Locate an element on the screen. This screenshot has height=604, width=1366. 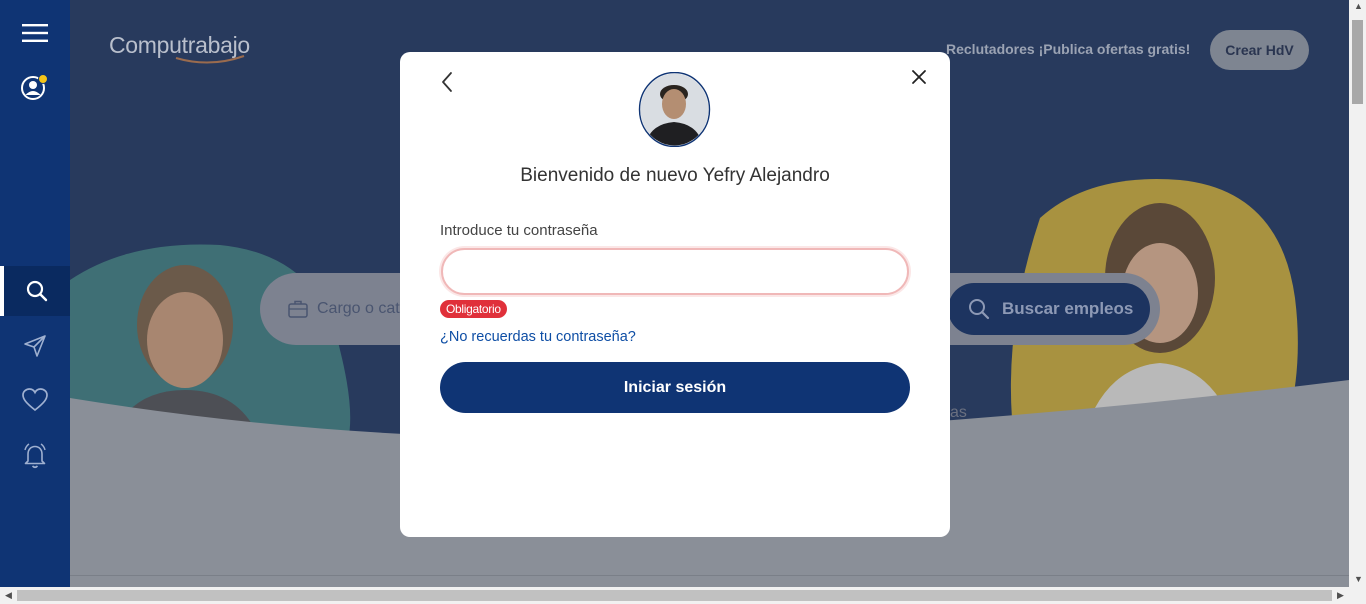
job-search-placeholder: Cargo o cate is located at coordinates (363, 308).